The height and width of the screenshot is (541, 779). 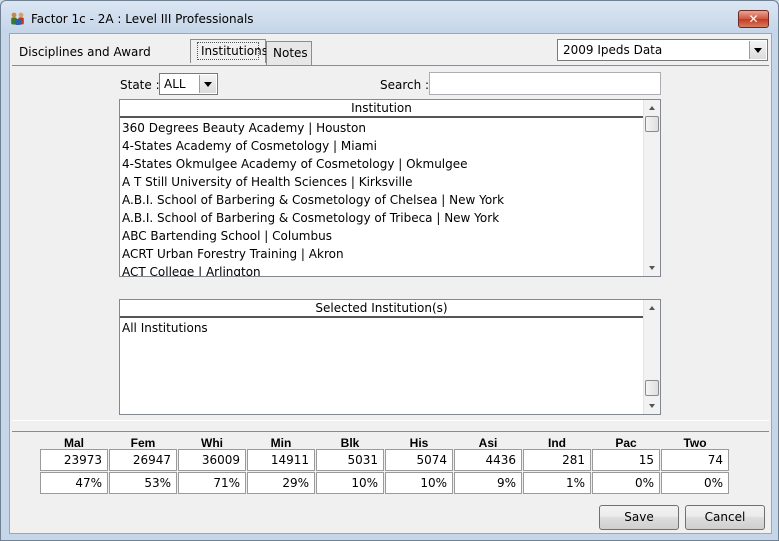 I want to click on app-people-icon, so click(x=18, y=19).